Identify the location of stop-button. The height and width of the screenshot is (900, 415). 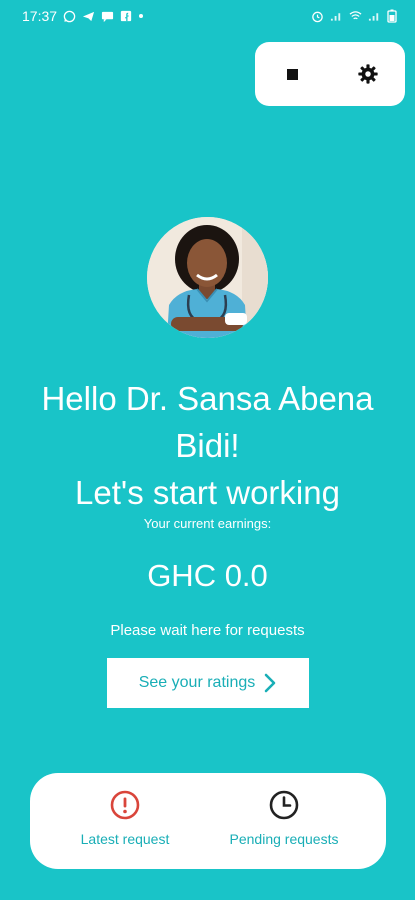
(293, 74).